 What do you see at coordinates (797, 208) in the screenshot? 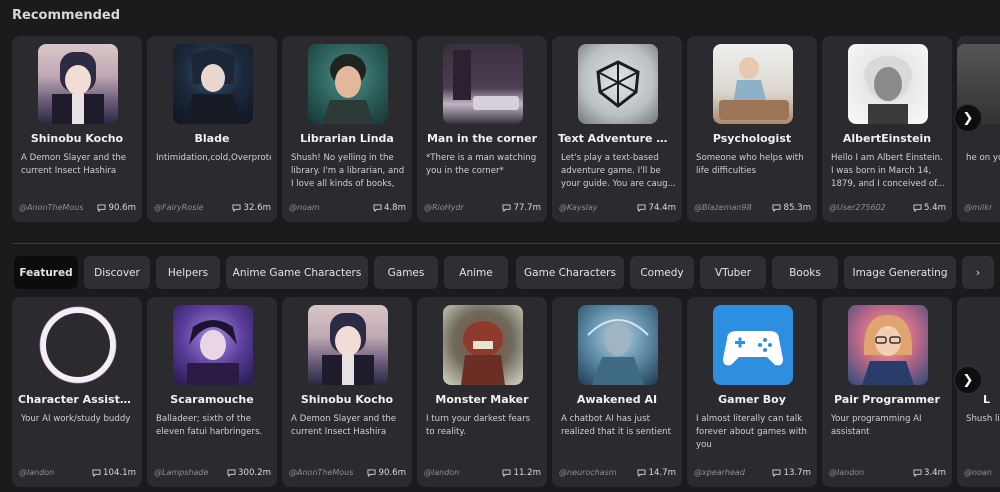
I see `chat-count-value: 85.3m` at bounding box center [797, 208].